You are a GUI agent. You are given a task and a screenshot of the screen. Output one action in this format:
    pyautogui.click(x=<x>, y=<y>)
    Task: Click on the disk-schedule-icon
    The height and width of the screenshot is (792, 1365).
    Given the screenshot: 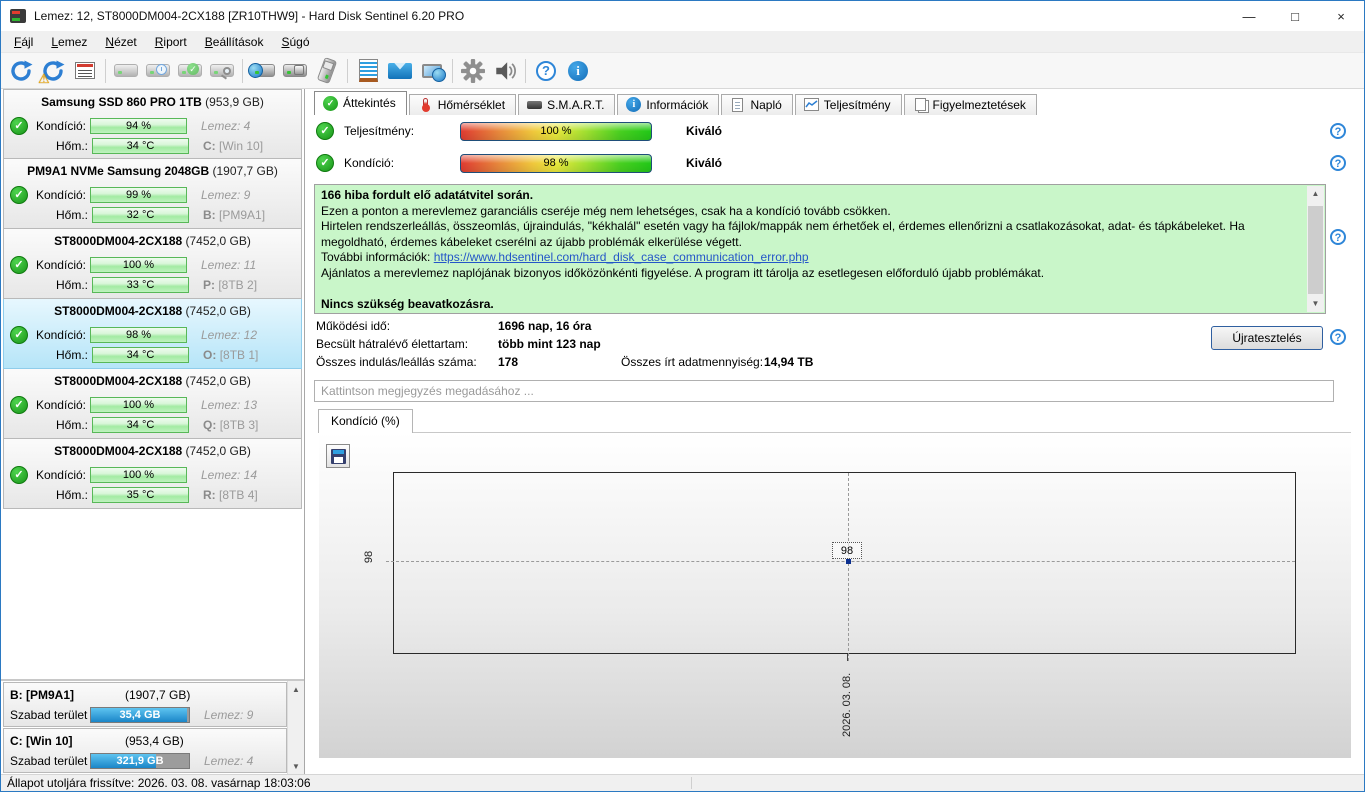 What is the action you would take?
    pyautogui.click(x=158, y=70)
    